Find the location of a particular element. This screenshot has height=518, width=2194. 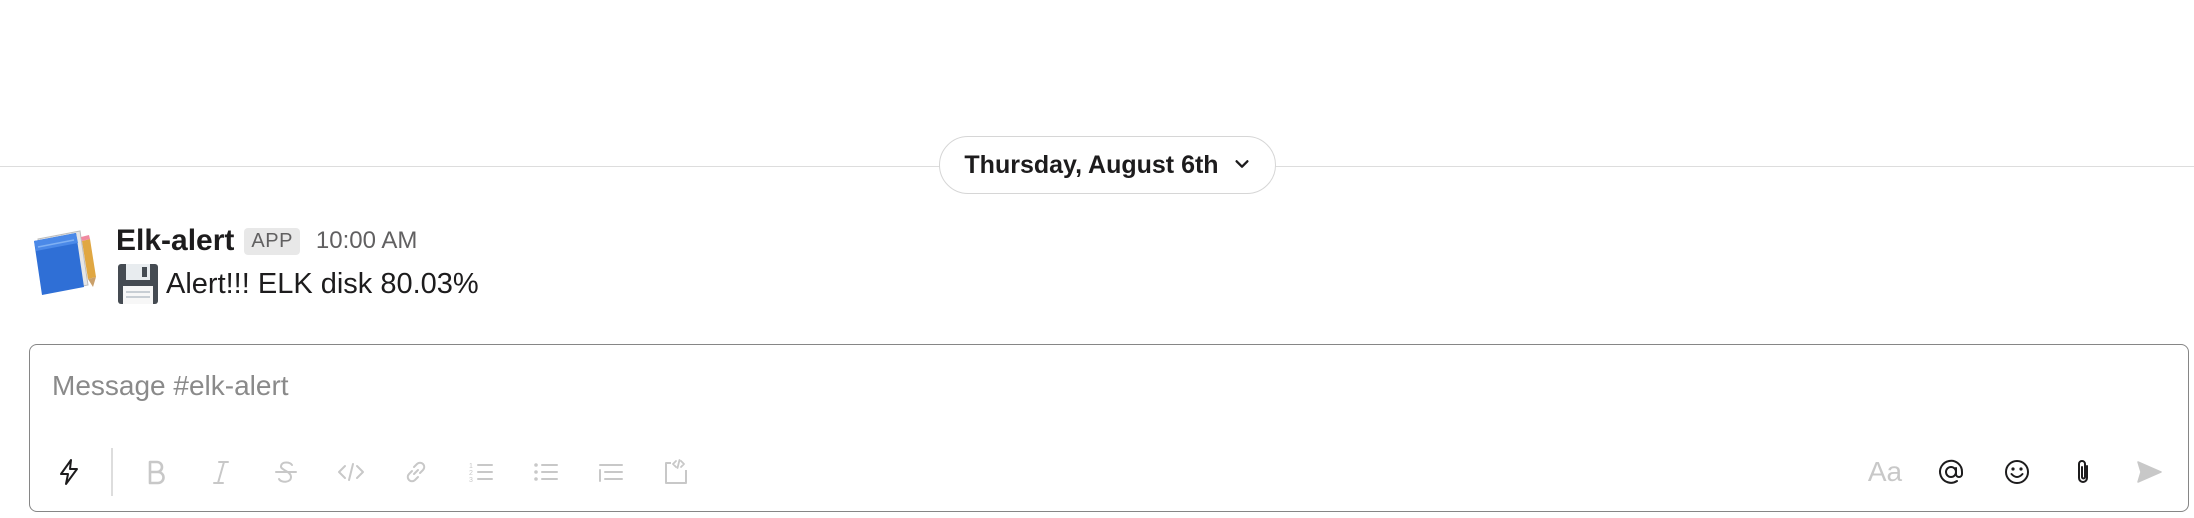

emoji-icon is located at coordinates (2017, 472).